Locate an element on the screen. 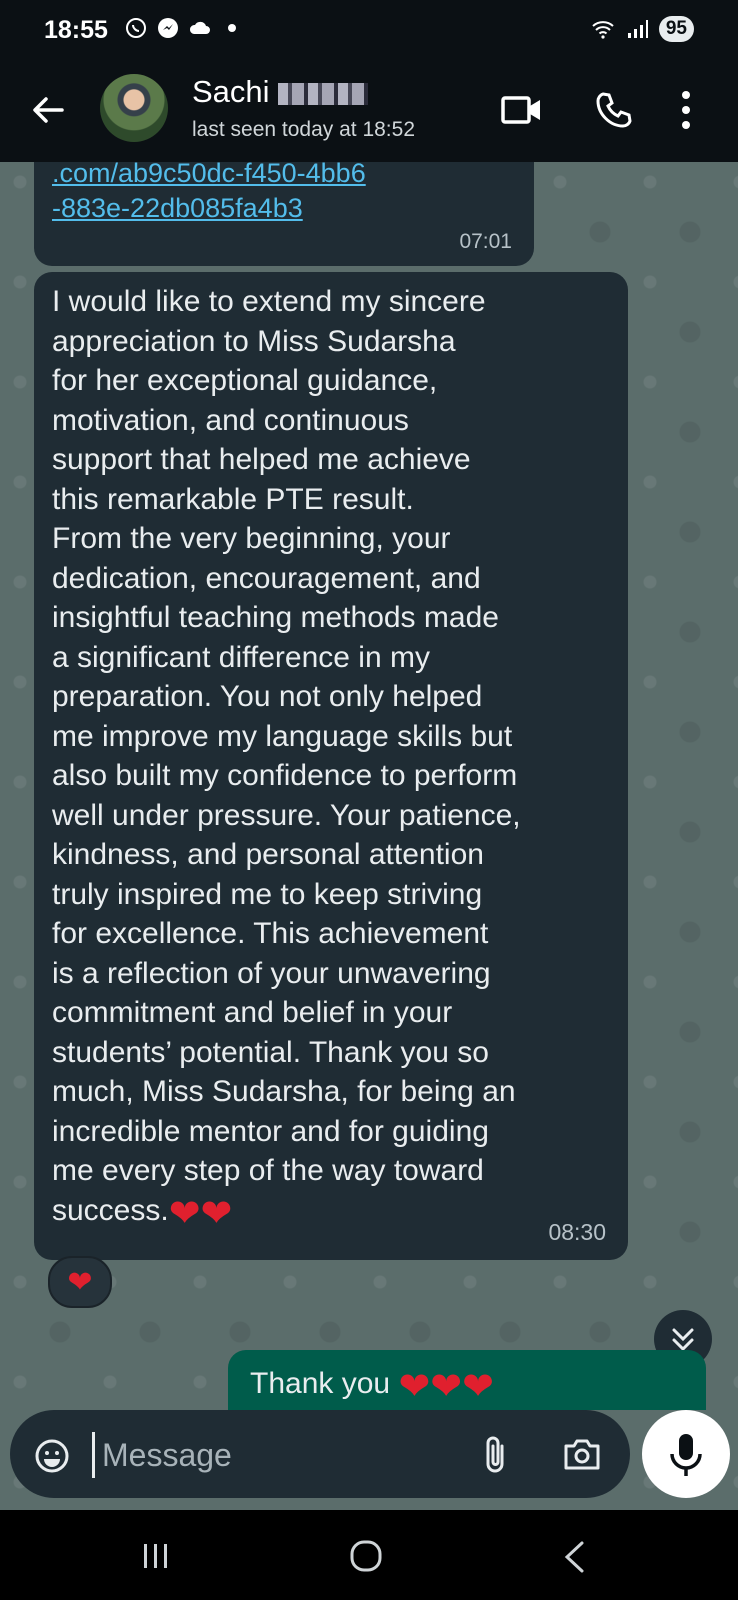 This screenshot has height=1600, width=738. back-arrow-icon is located at coordinates (48, 110).